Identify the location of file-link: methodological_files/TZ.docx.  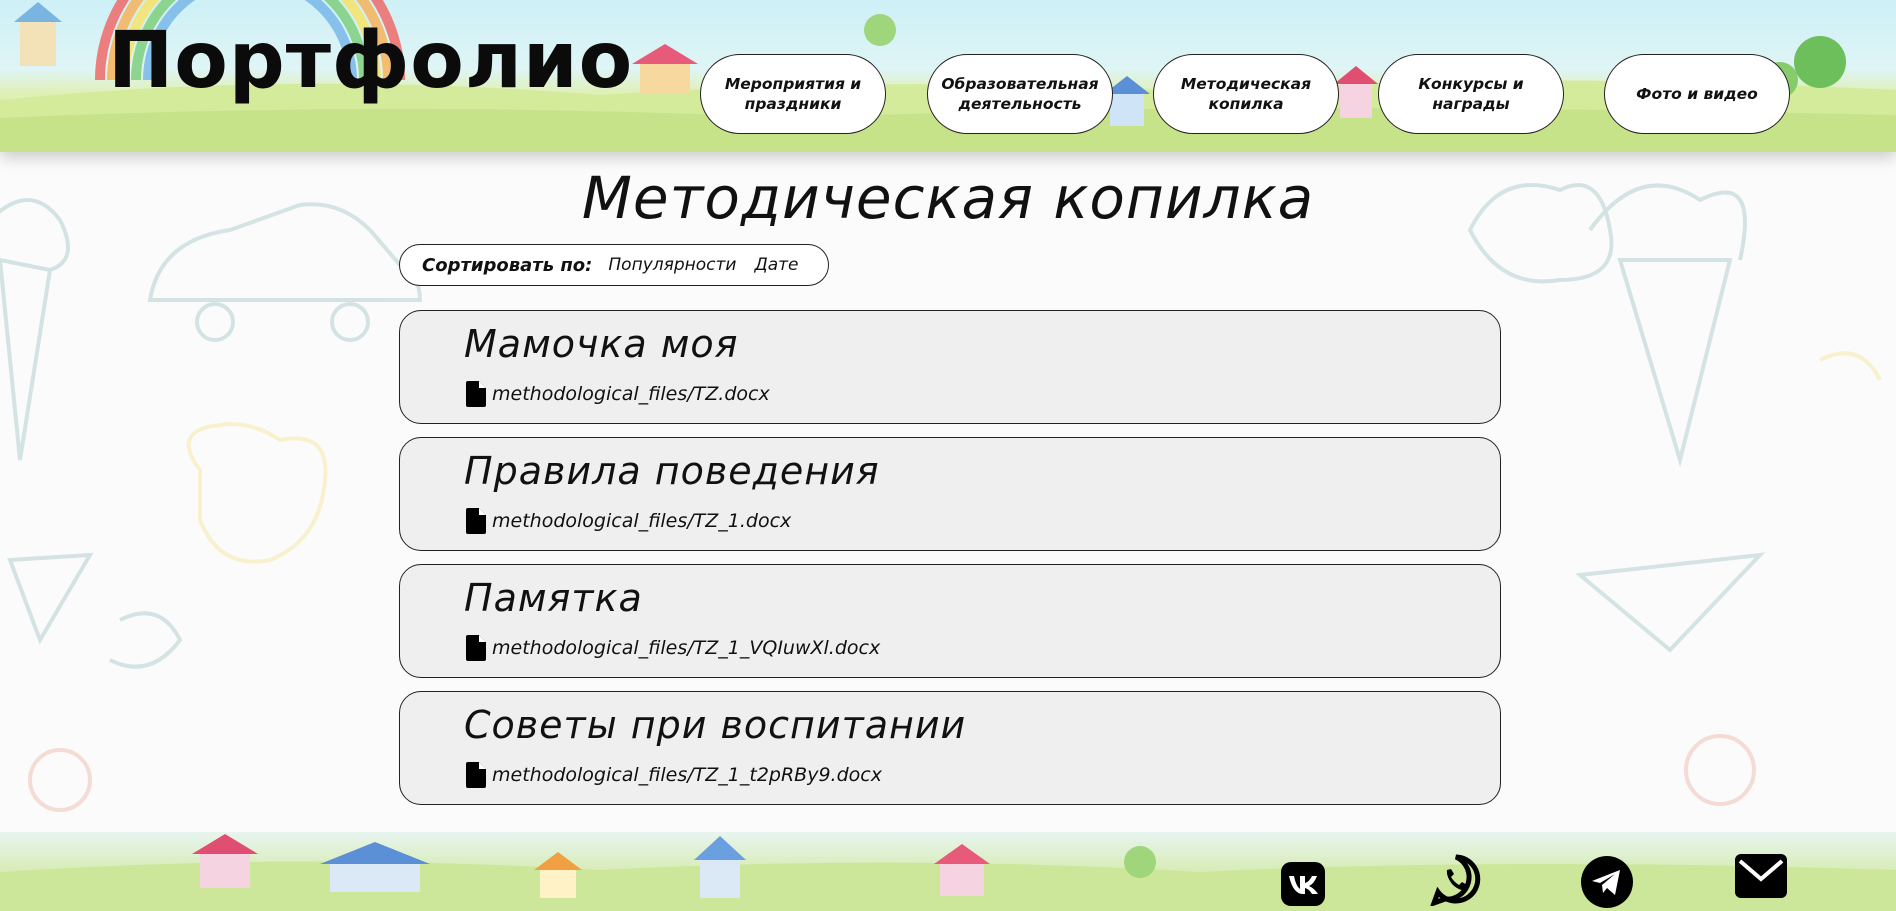
(618, 394).